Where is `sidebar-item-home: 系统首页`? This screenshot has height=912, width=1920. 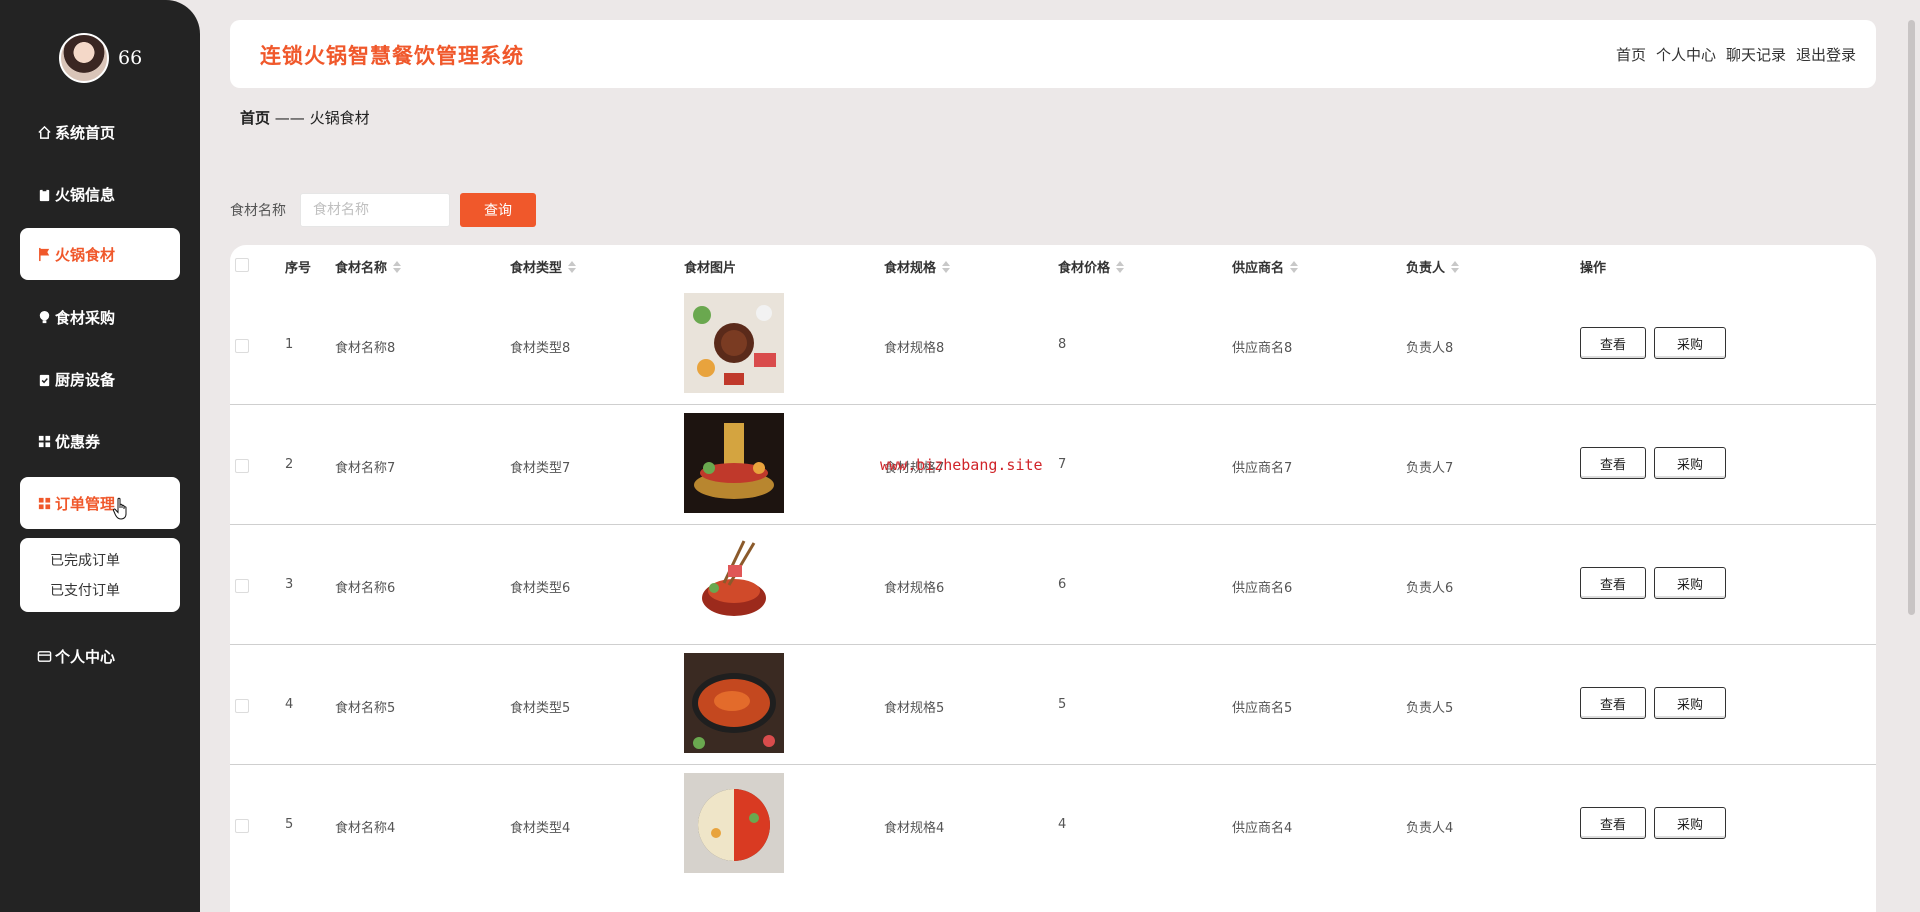 sidebar-item-home: 系统首页 is located at coordinates (100, 132).